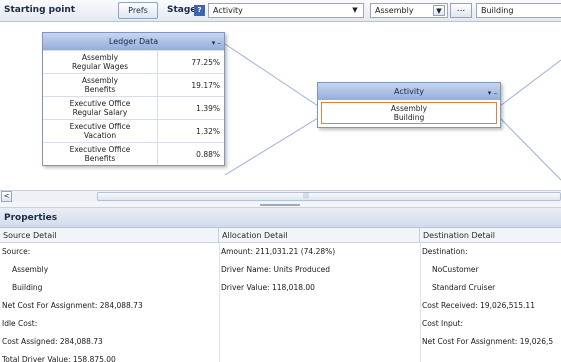 This screenshot has width=561, height=362. I want to click on ledger-row: Executive Office Vacation 1.32%, so click(133, 130).